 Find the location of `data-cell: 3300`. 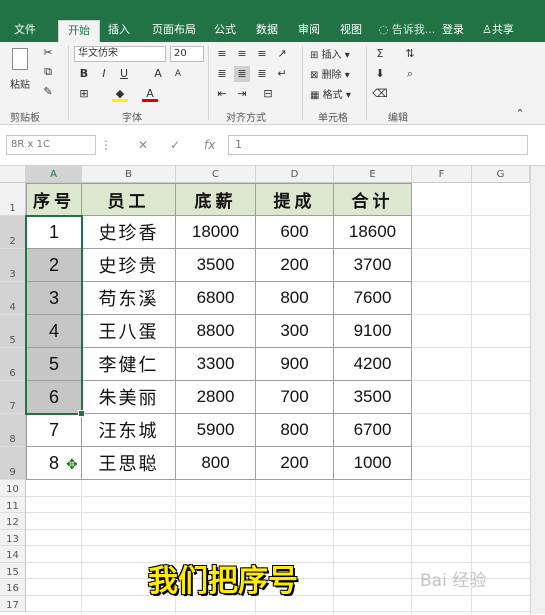

data-cell: 3300 is located at coordinates (216, 364).